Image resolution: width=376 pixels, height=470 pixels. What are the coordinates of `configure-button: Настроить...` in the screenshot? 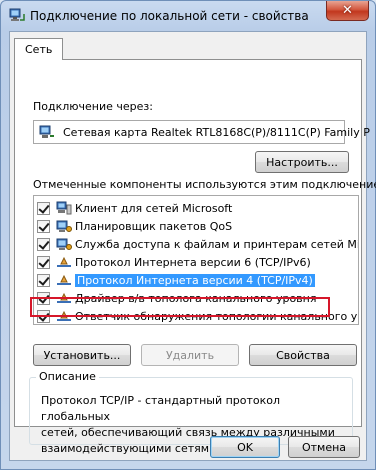 It's located at (302, 162).